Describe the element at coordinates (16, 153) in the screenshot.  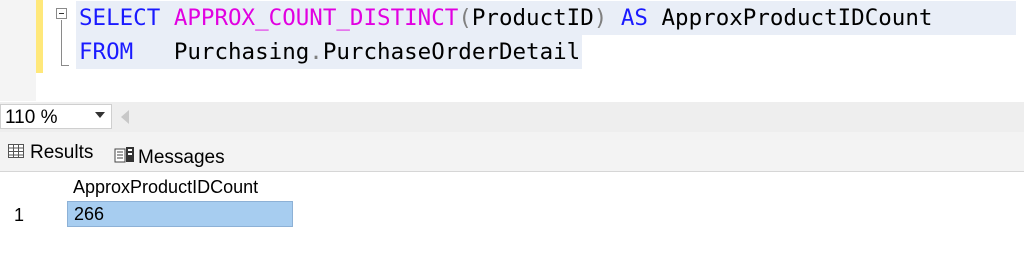
I see `grid-icon` at that location.